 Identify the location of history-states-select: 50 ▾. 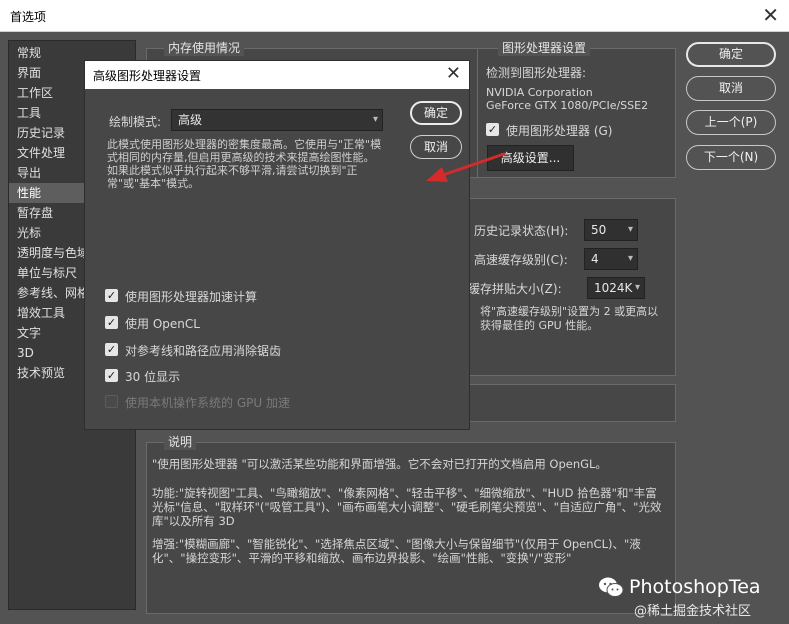
(611, 230).